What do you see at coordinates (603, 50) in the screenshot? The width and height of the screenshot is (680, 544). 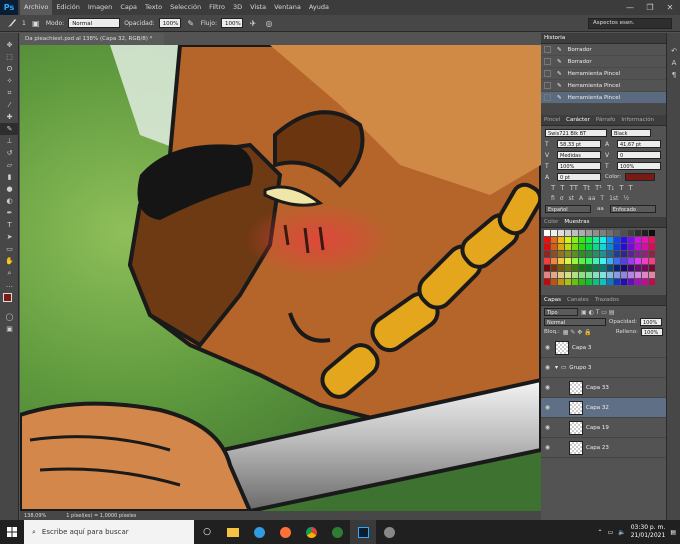 I see `history-item: ✎ Borrador` at bounding box center [603, 50].